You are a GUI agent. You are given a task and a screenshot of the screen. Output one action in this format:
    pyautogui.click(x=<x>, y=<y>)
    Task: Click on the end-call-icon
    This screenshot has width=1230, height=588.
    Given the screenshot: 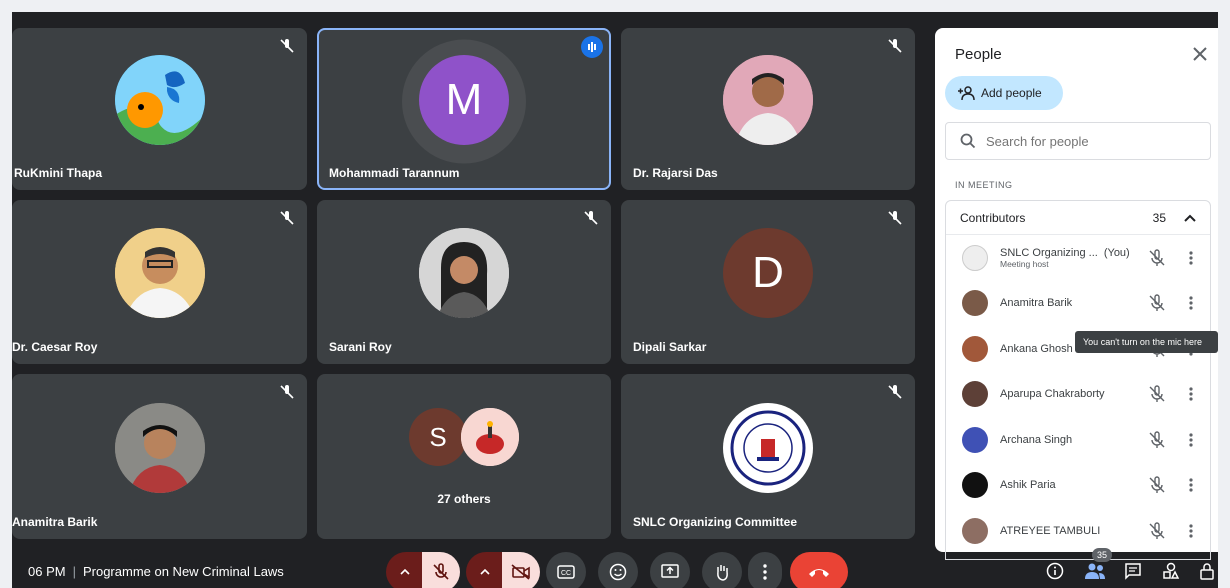 What is the action you would take?
    pyautogui.click(x=819, y=573)
    